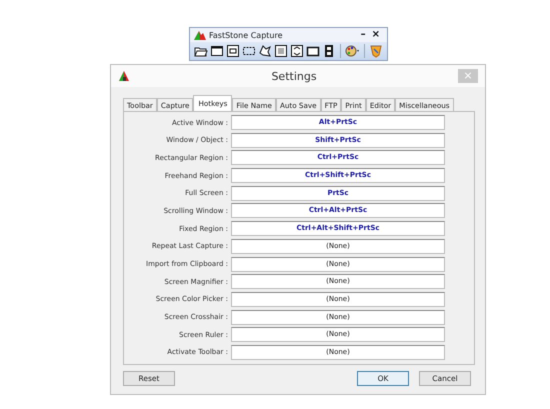  What do you see at coordinates (281, 51) in the screenshot?
I see `screen-icon` at bounding box center [281, 51].